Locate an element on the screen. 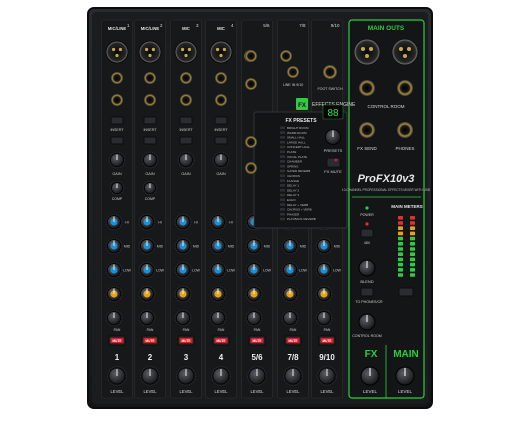 The width and height of the screenshot is (520, 421). fx-mute-button is located at coordinates (333, 162).